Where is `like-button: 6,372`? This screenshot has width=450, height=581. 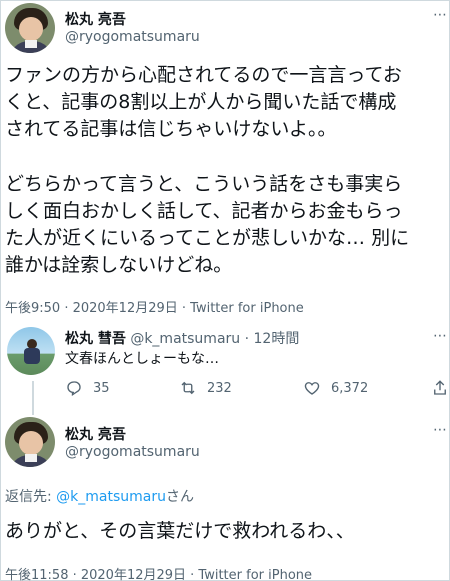
like-button: 6,372 is located at coordinates (335, 388).